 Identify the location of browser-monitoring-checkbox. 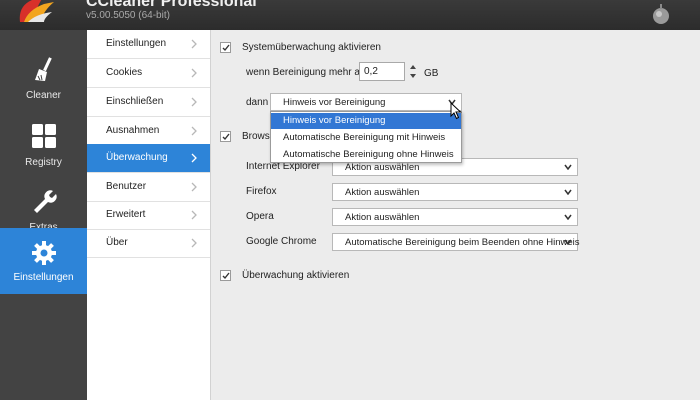
(225, 136).